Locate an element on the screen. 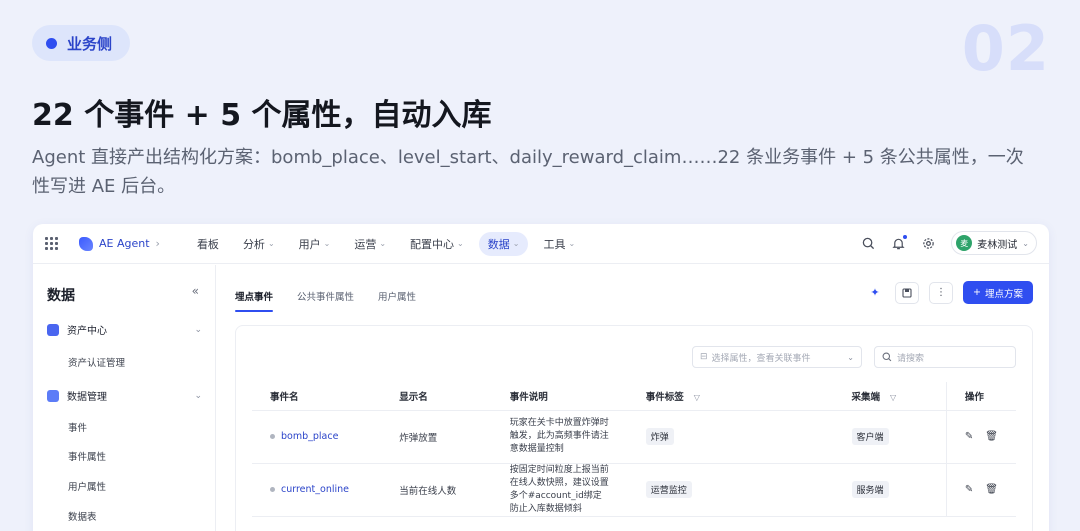 Image resolution: width=1080 pixels, height=531 pixels. sidebar-group-data-management: 数据管理 ⌄ is located at coordinates (124, 395).